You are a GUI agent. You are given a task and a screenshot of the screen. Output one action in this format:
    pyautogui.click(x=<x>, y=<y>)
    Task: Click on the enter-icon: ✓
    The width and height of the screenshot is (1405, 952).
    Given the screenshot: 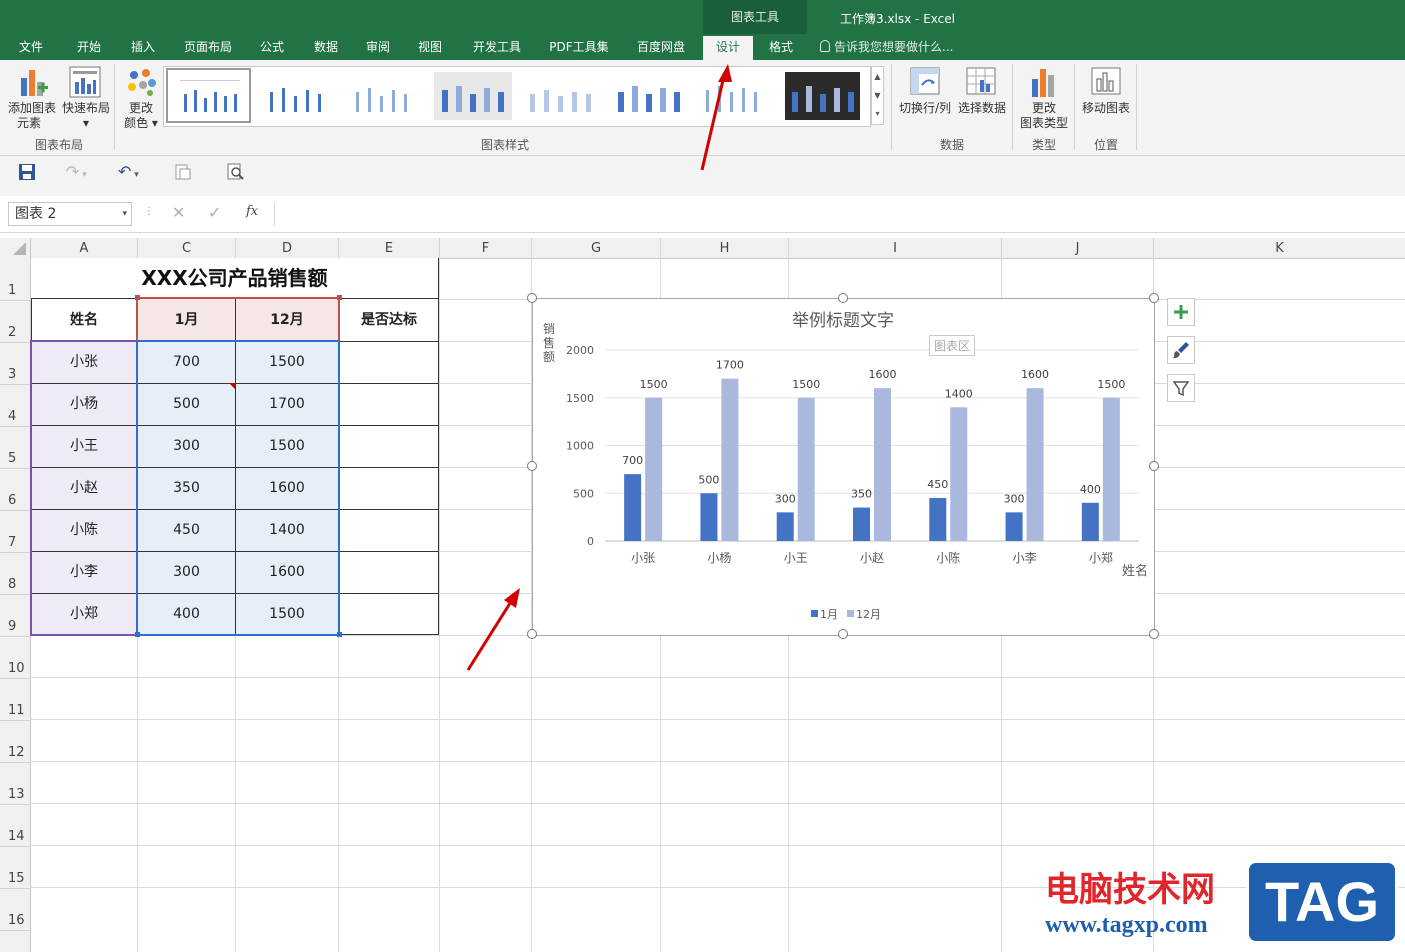 What is the action you would take?
    pyautogui.click(x=214, y=212)
    